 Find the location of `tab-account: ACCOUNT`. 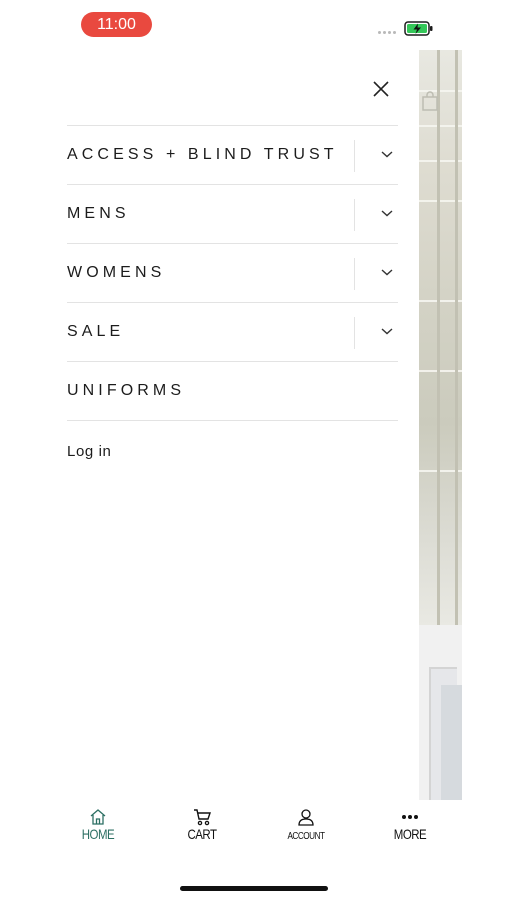

tab-account: ACCOUNT is located at coordinates (306, 830).